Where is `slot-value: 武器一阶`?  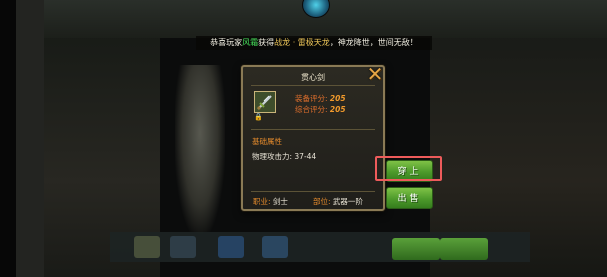
slot-value: 武器一阶 is located at coordinates (347, 201).